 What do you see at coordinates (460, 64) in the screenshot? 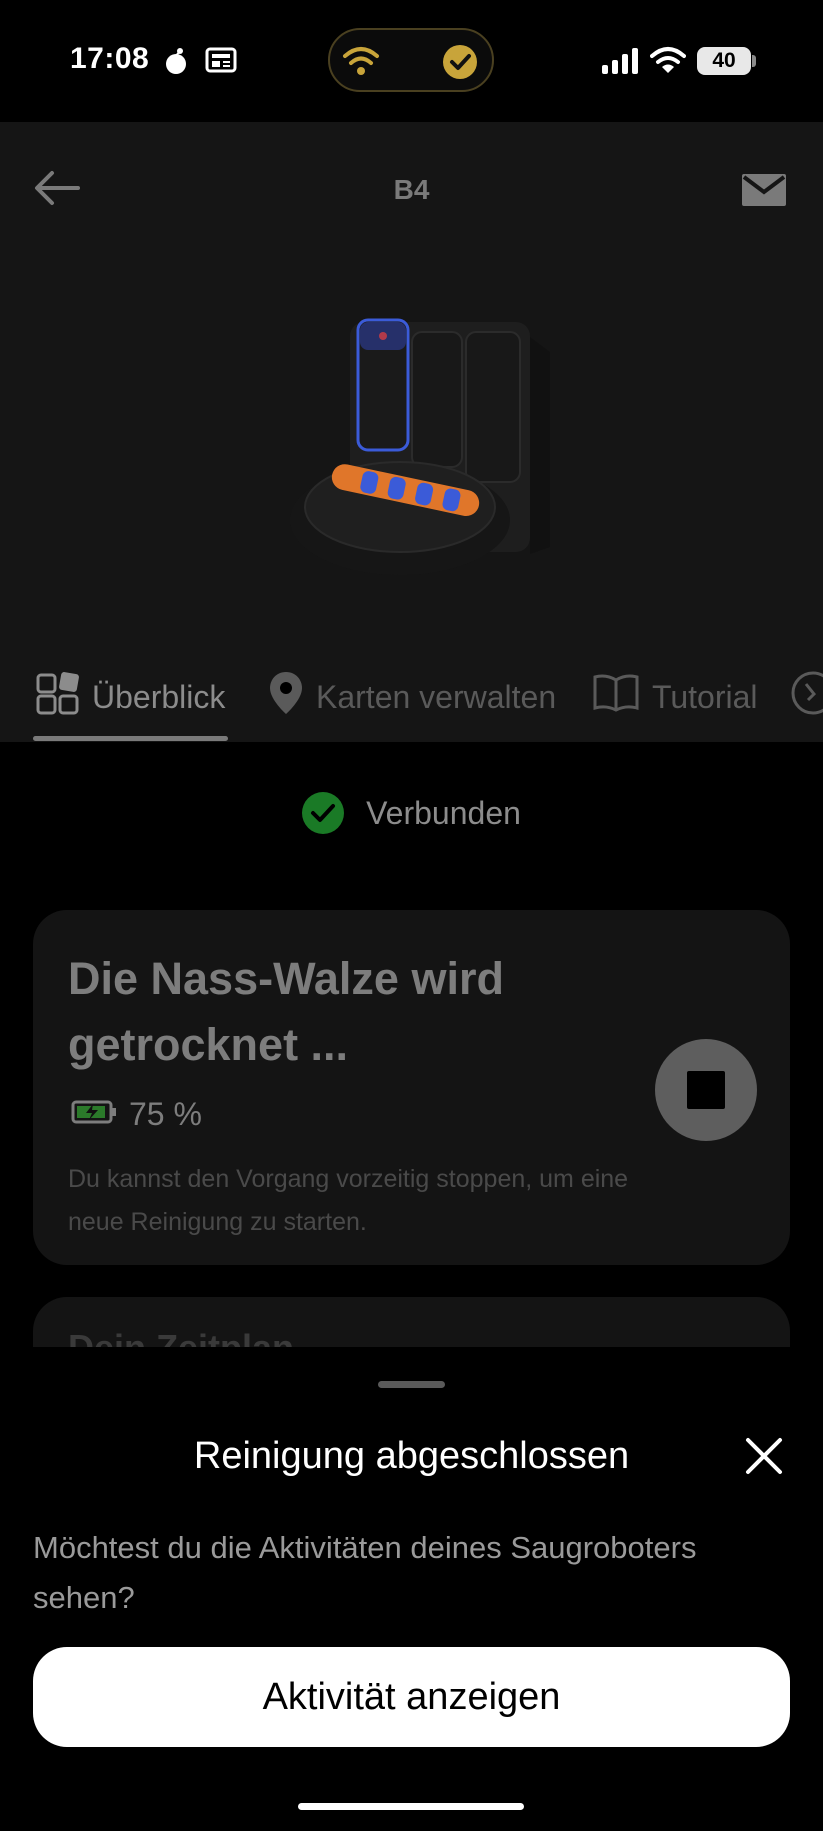
I see `checkmark-icon` at bounding box center [460, 64].